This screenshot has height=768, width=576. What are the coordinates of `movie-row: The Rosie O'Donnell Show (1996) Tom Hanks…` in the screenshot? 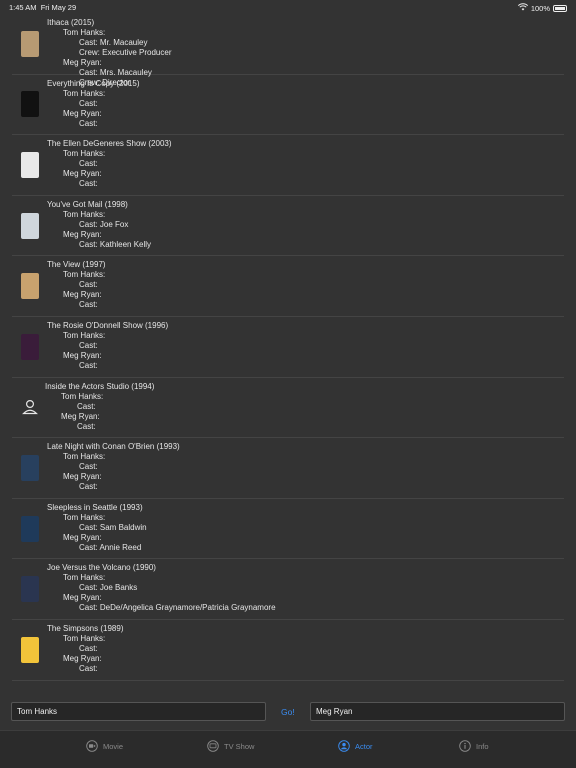 It's located at (288, 347).